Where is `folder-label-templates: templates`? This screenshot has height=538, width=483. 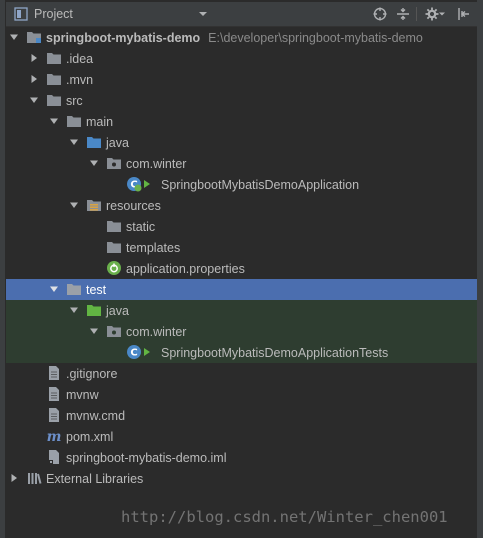
folder-label-templates: templates is located at coordinates (153, 248).